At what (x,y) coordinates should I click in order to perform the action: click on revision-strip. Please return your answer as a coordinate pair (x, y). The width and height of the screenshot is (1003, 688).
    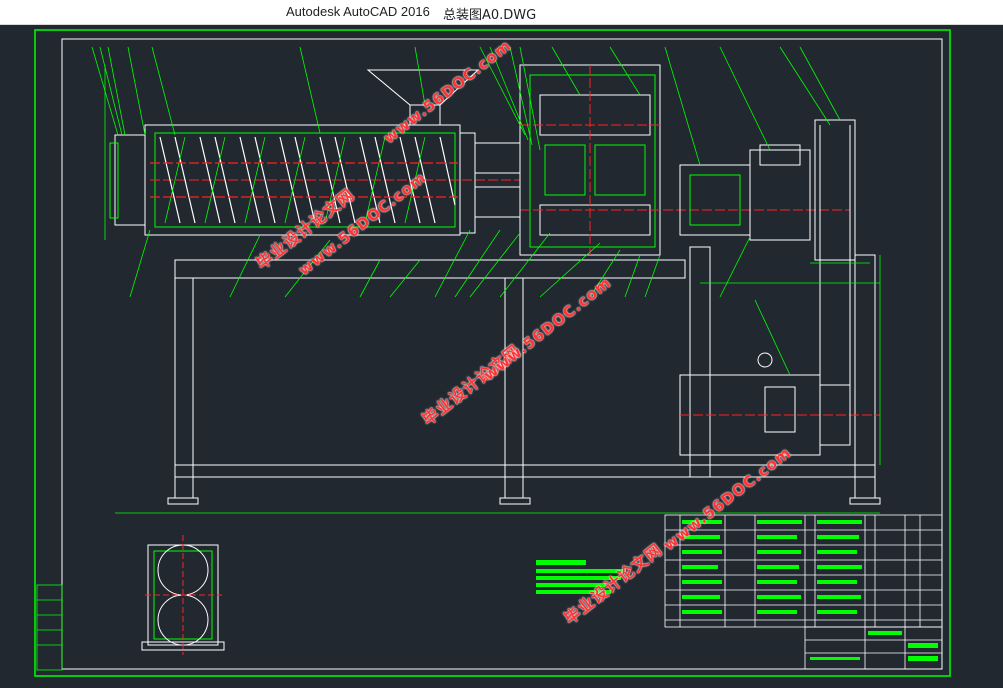
    Looking at the image, I should click on (49, 627).